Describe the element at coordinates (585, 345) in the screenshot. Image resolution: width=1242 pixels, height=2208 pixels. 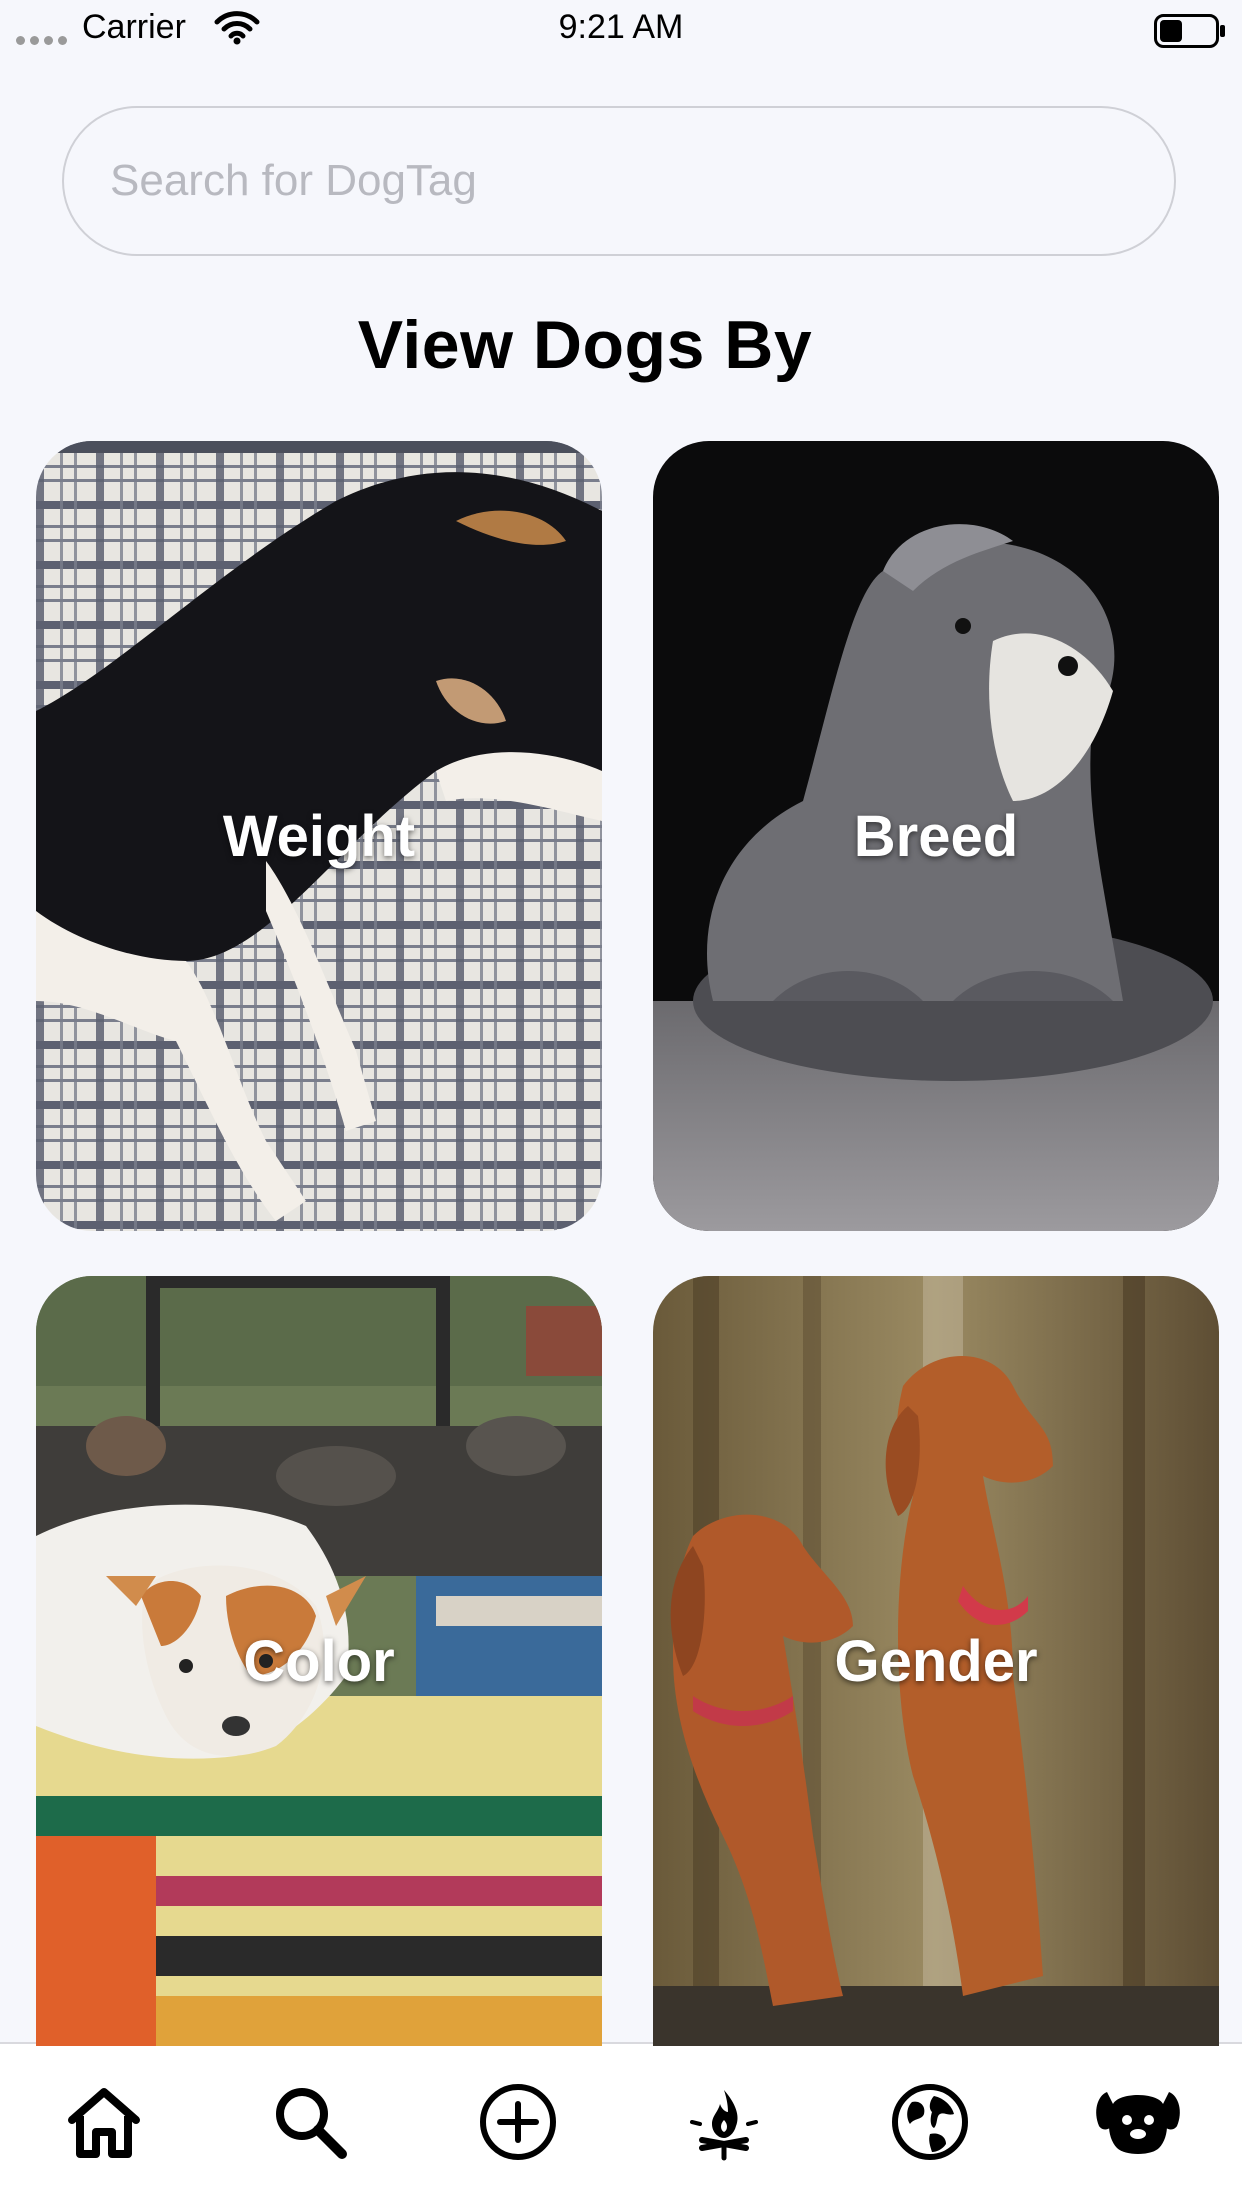
I see `page-title: View Dogs By` at that location.